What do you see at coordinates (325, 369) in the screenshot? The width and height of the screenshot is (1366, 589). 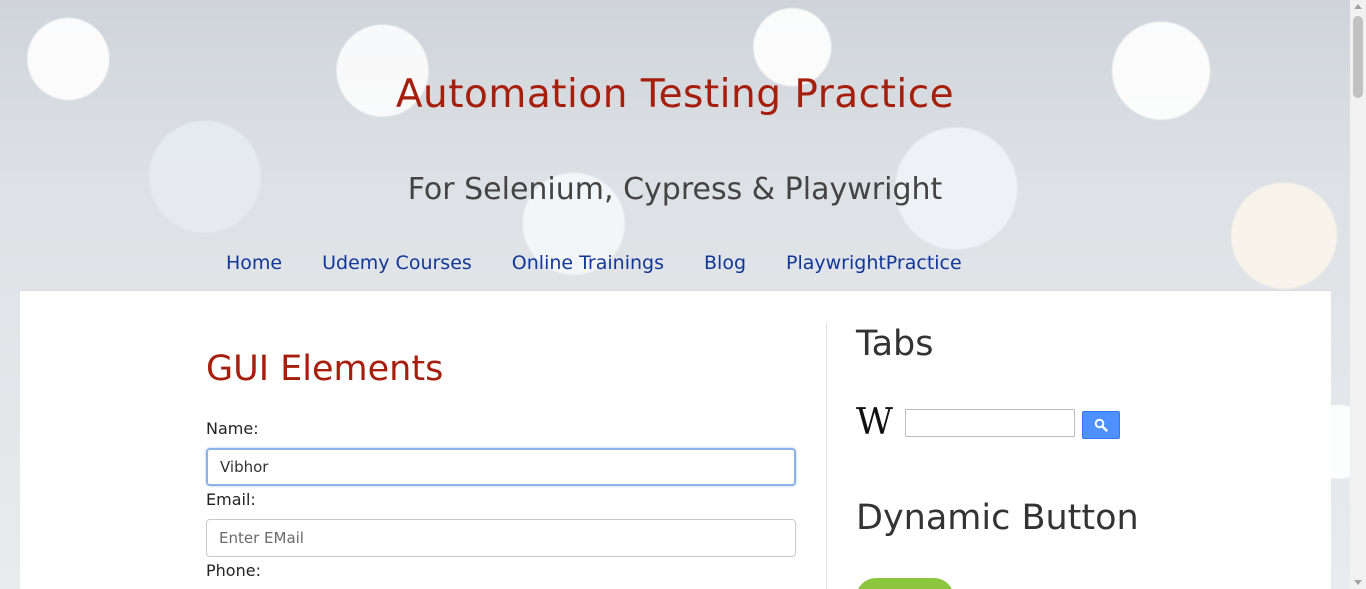 I see `post-title: GUI Elements` at bounding box center [325, 369].